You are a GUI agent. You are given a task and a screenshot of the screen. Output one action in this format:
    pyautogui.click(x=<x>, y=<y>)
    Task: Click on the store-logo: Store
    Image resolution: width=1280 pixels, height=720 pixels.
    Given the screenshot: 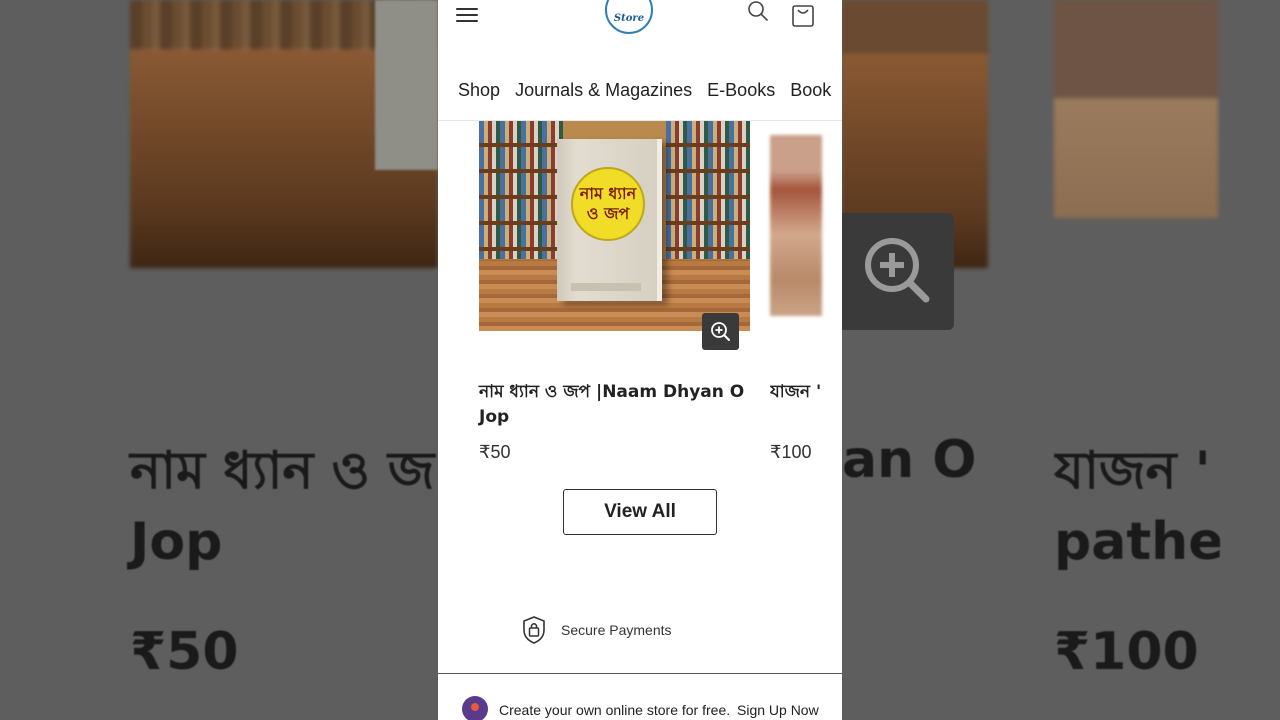 What is the action you would take?
    pyautogui.click(x=629, y=17)
    